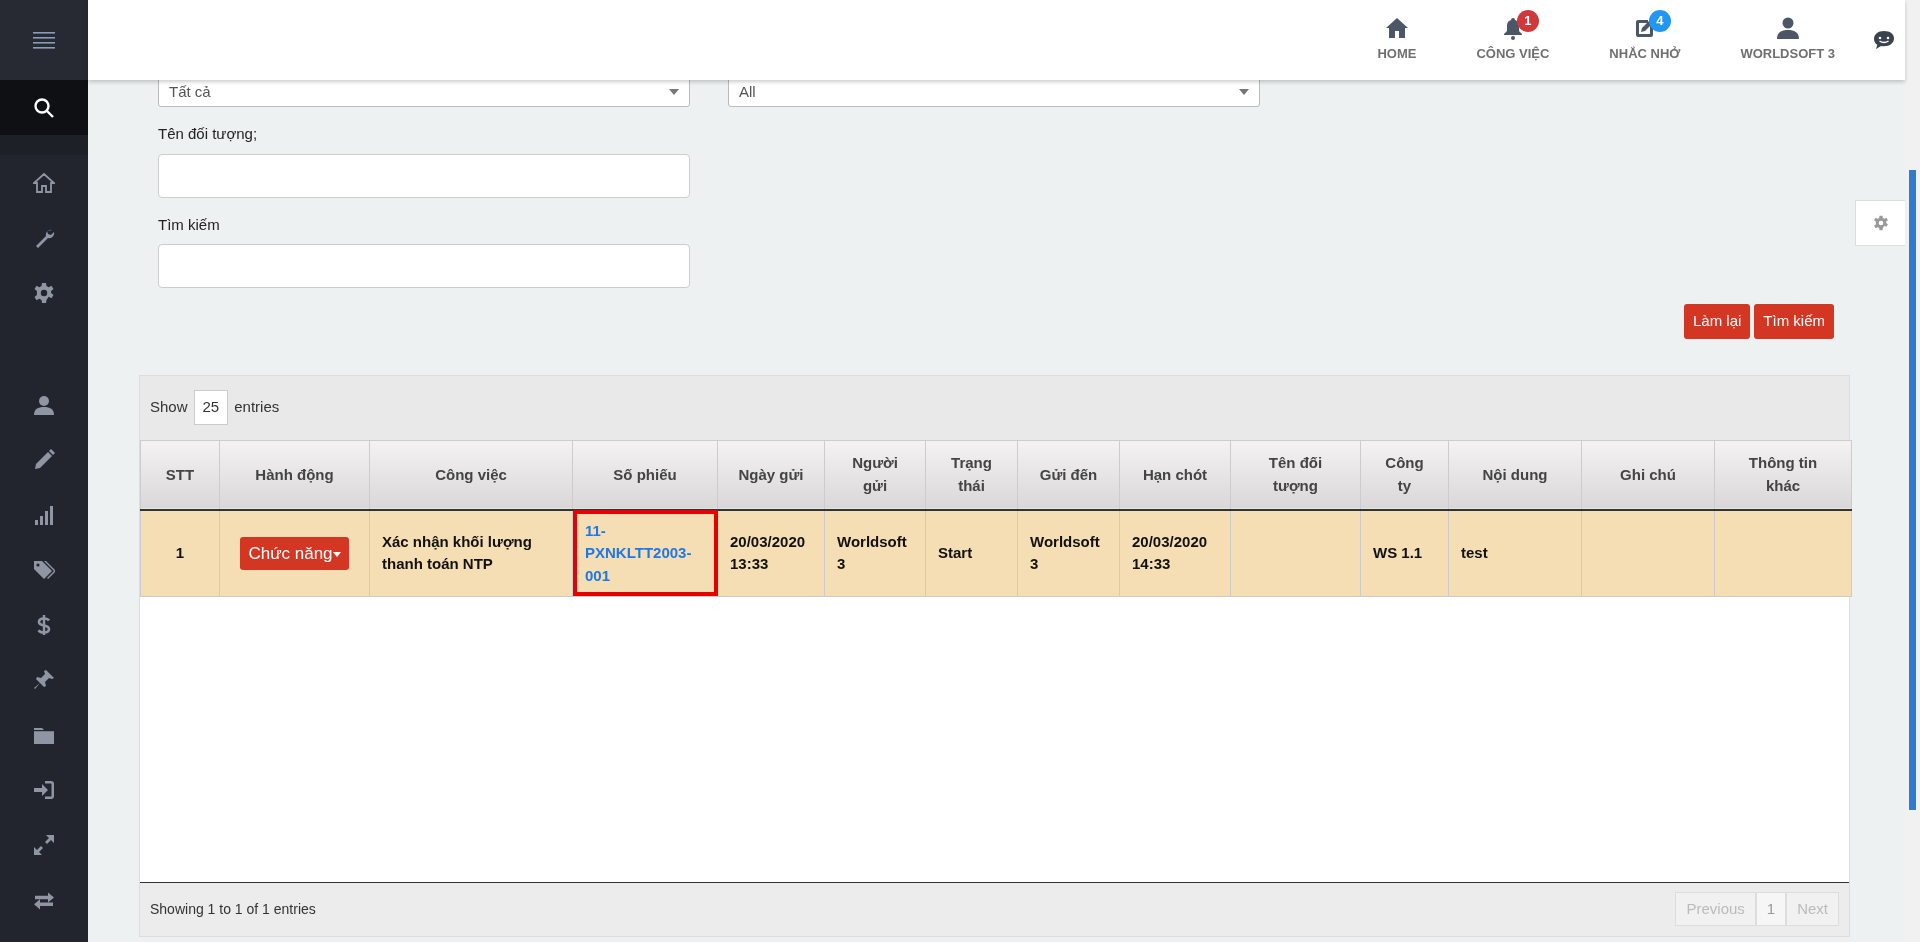 The height and width of the screenshot is (942, 1920). Describe the element at coordinates (875, 475) in the screenshot. I see `column-header: Người gửi` at that location.